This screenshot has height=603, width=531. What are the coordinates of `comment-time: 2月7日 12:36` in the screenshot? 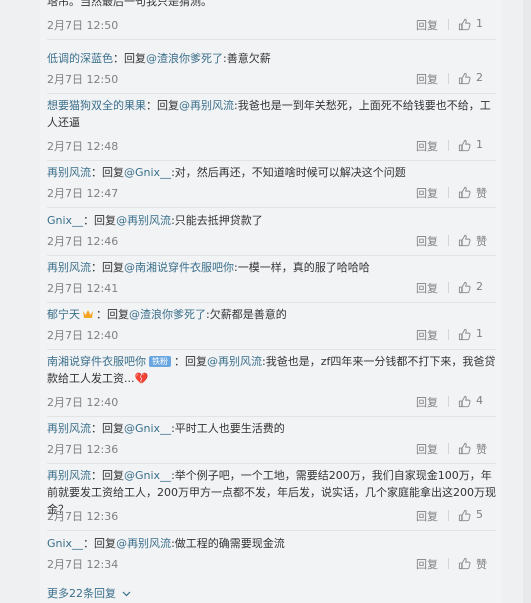 It's located at (83, 449).